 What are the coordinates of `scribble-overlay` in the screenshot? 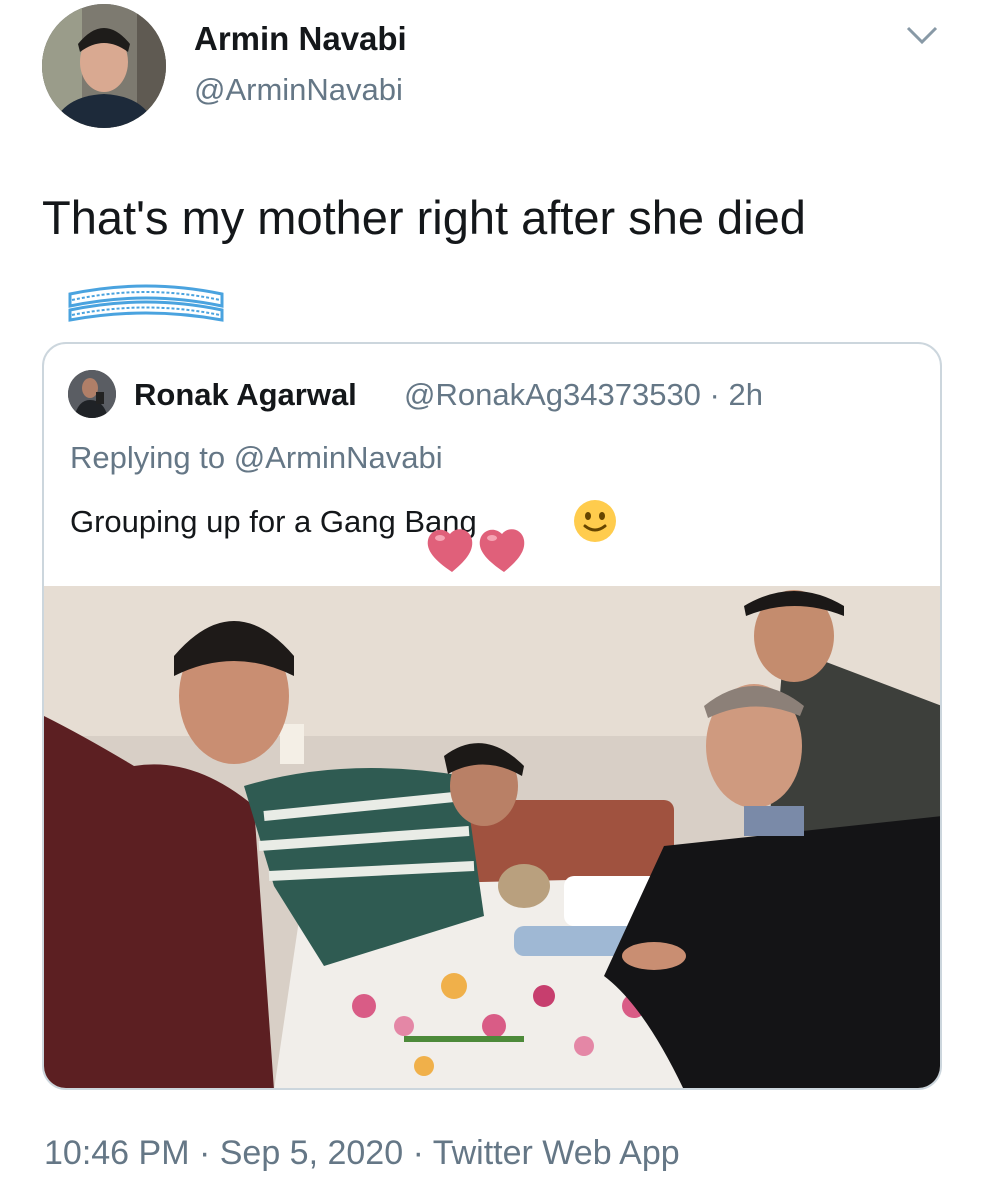 It's located at (146, 303).